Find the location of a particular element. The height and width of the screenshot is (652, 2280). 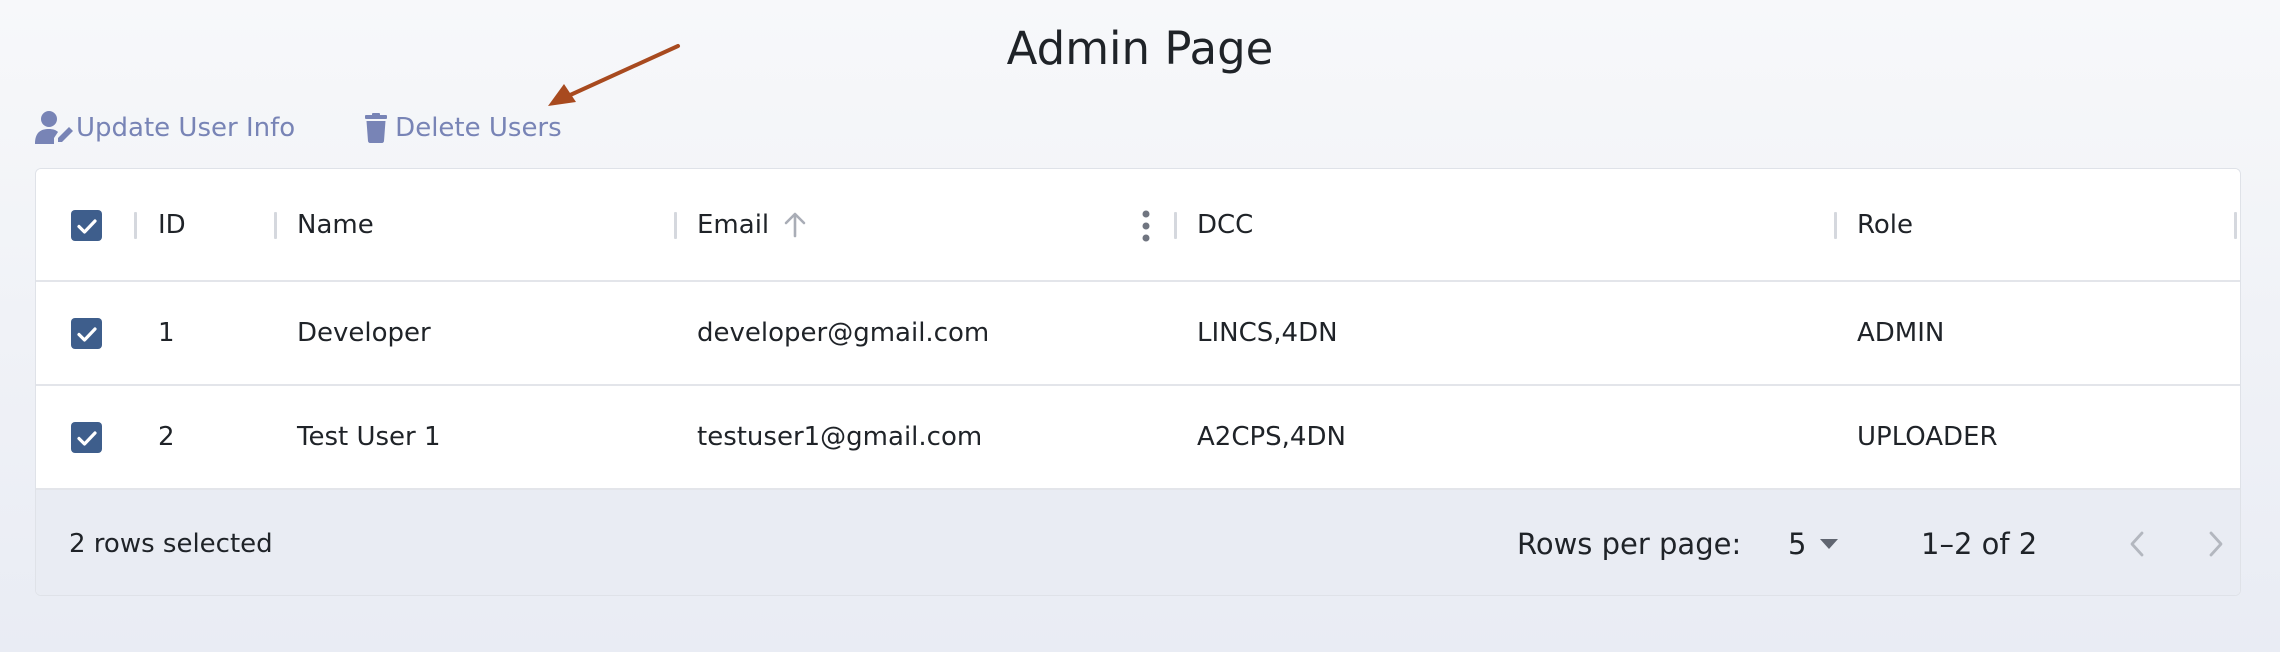

column-header-email-label: Email is located at coordinates (733, 224).